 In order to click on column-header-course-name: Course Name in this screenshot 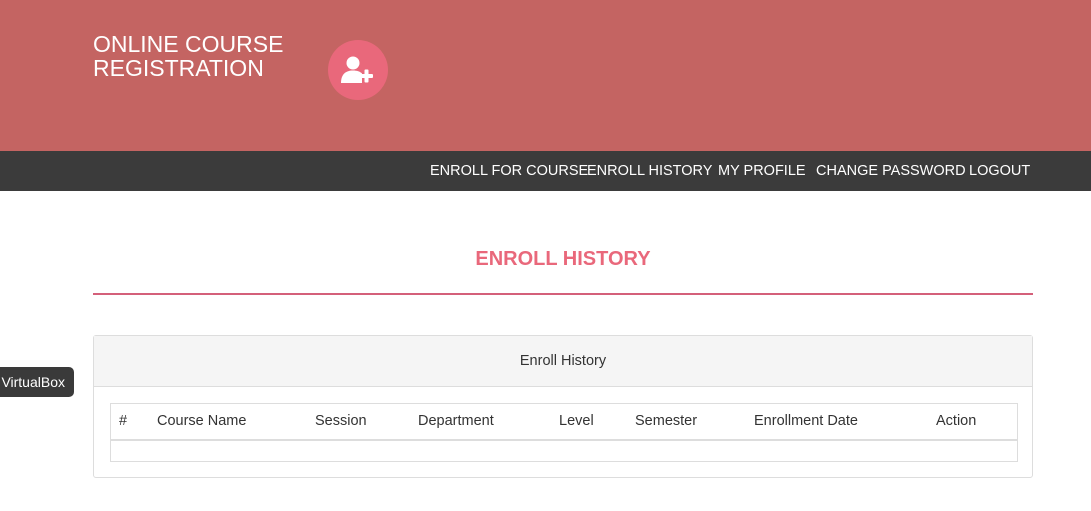, I will do `click(202, 421)`.